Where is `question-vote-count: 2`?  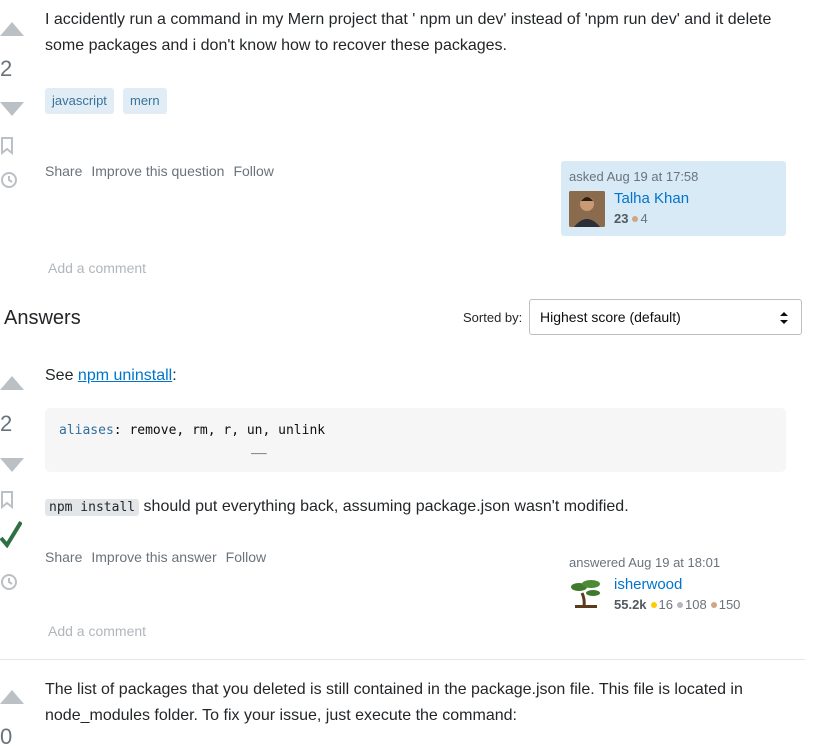
question-vote-count: 2 is located at coordinates (6, 68).